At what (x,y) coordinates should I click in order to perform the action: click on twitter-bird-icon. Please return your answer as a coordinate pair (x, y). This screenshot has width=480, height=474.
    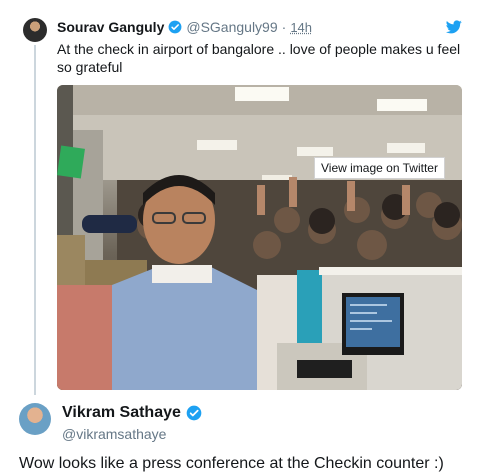
    Looking at the image, I should click on (454, 27).